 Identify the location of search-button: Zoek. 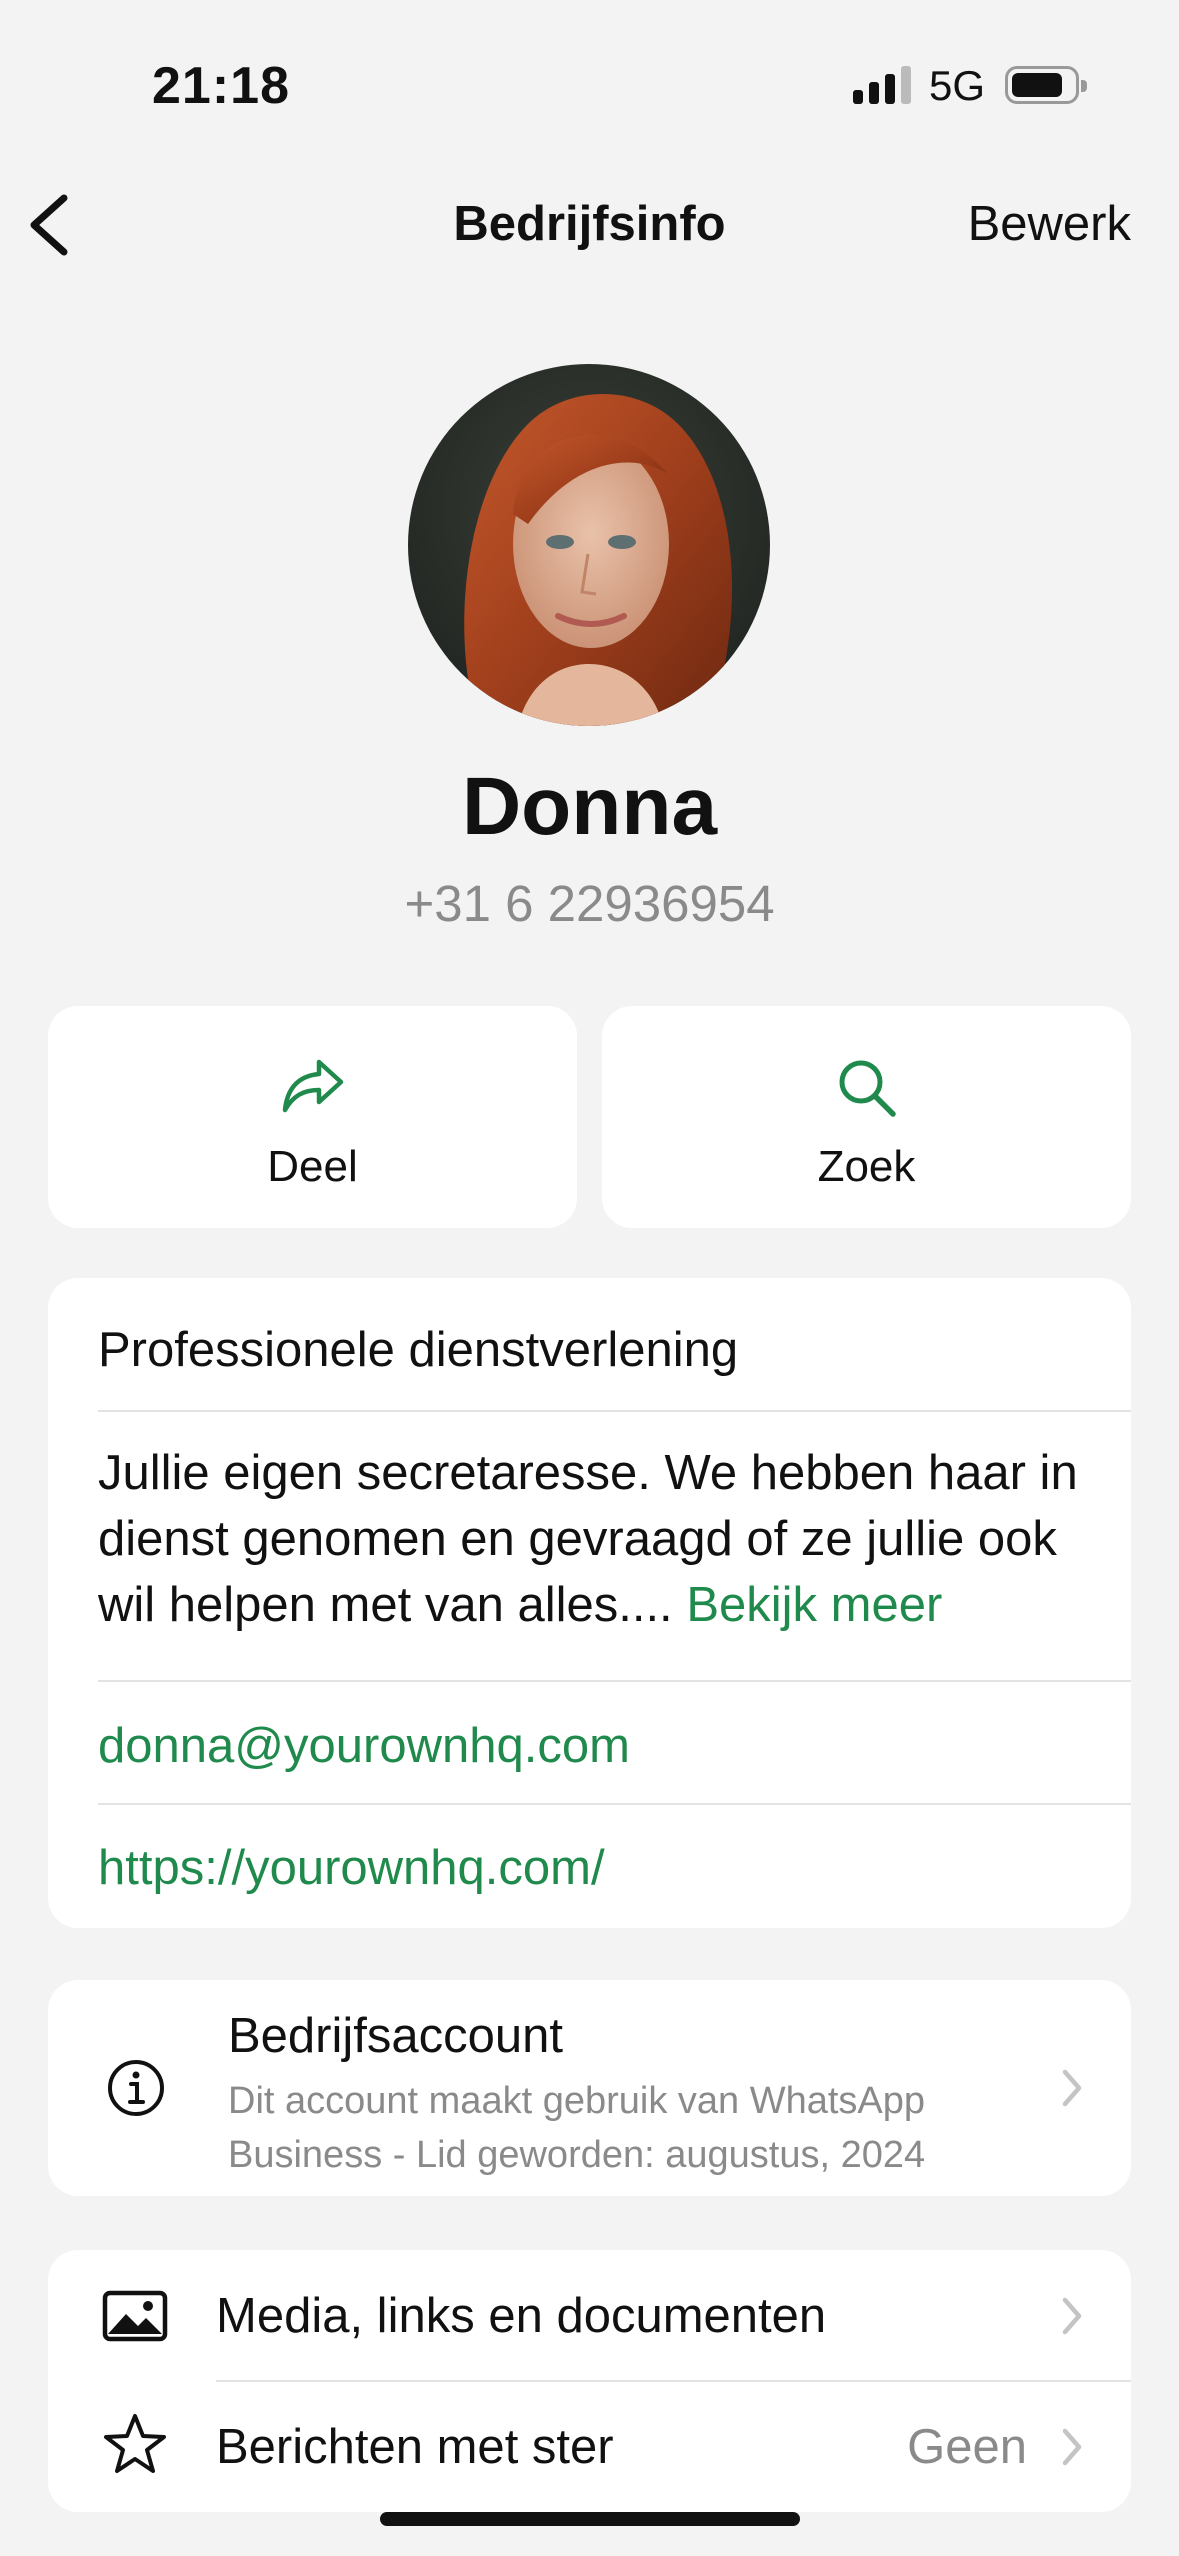
(866, 1117).